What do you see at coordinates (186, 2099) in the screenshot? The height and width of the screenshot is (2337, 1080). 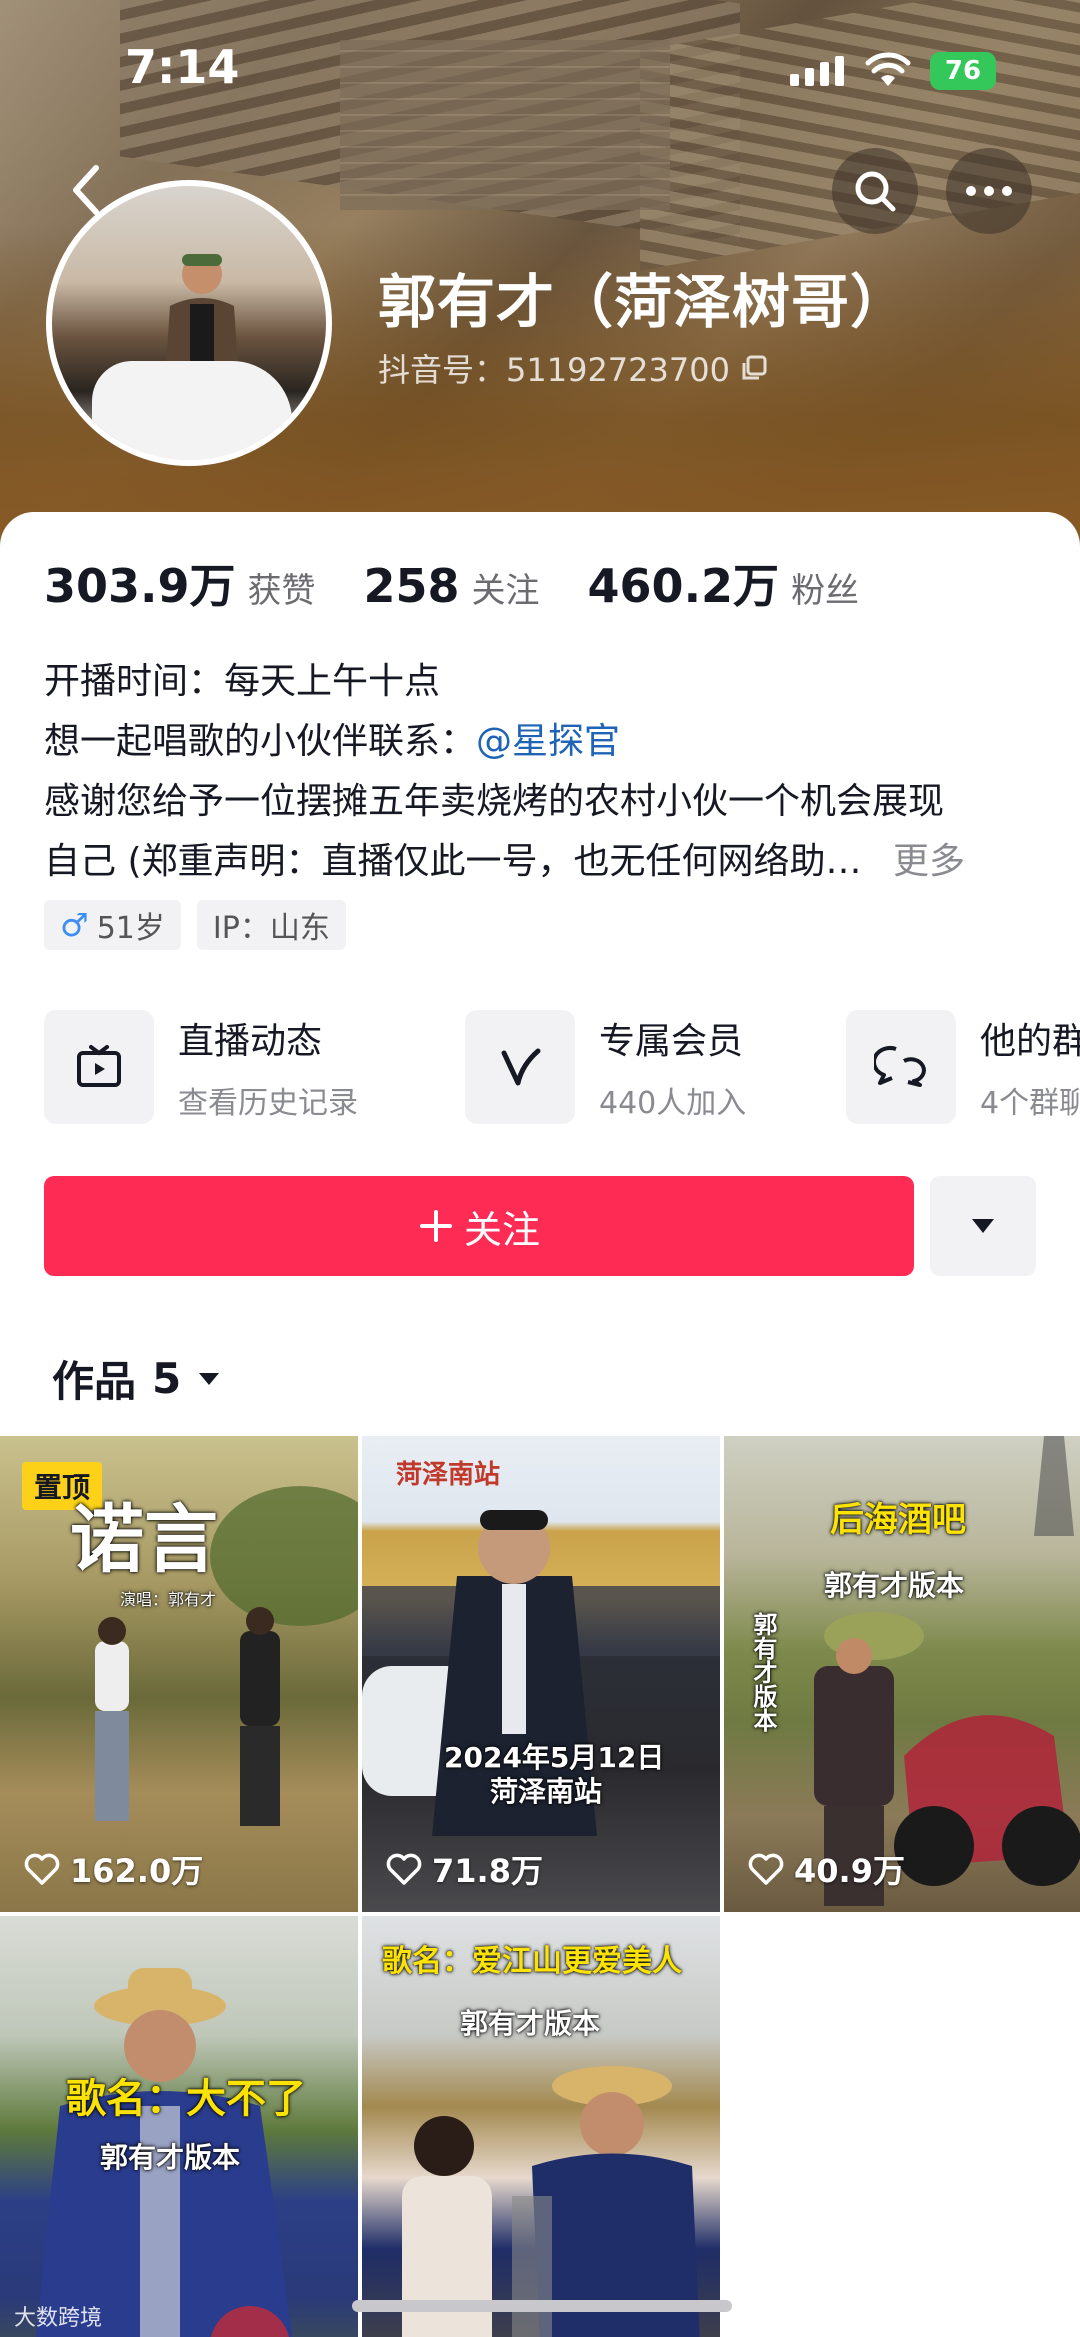 I see `video-title: 歌名：大不了` at bounding box center [186, 2099].